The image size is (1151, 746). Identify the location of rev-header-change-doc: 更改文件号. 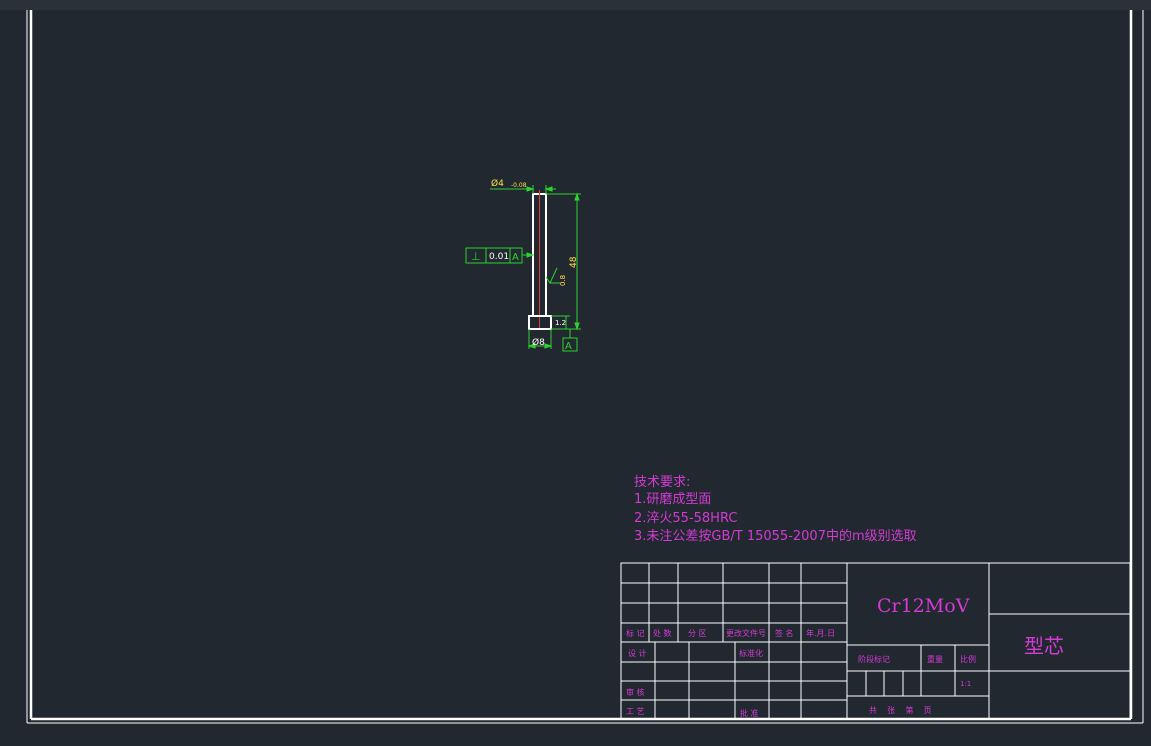
(746, 633).